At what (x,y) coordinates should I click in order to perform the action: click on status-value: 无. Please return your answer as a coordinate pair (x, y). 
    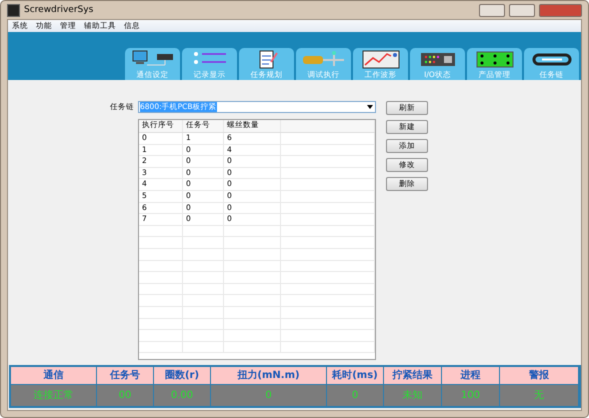
    Looking at the image, I should click on (539, 395).